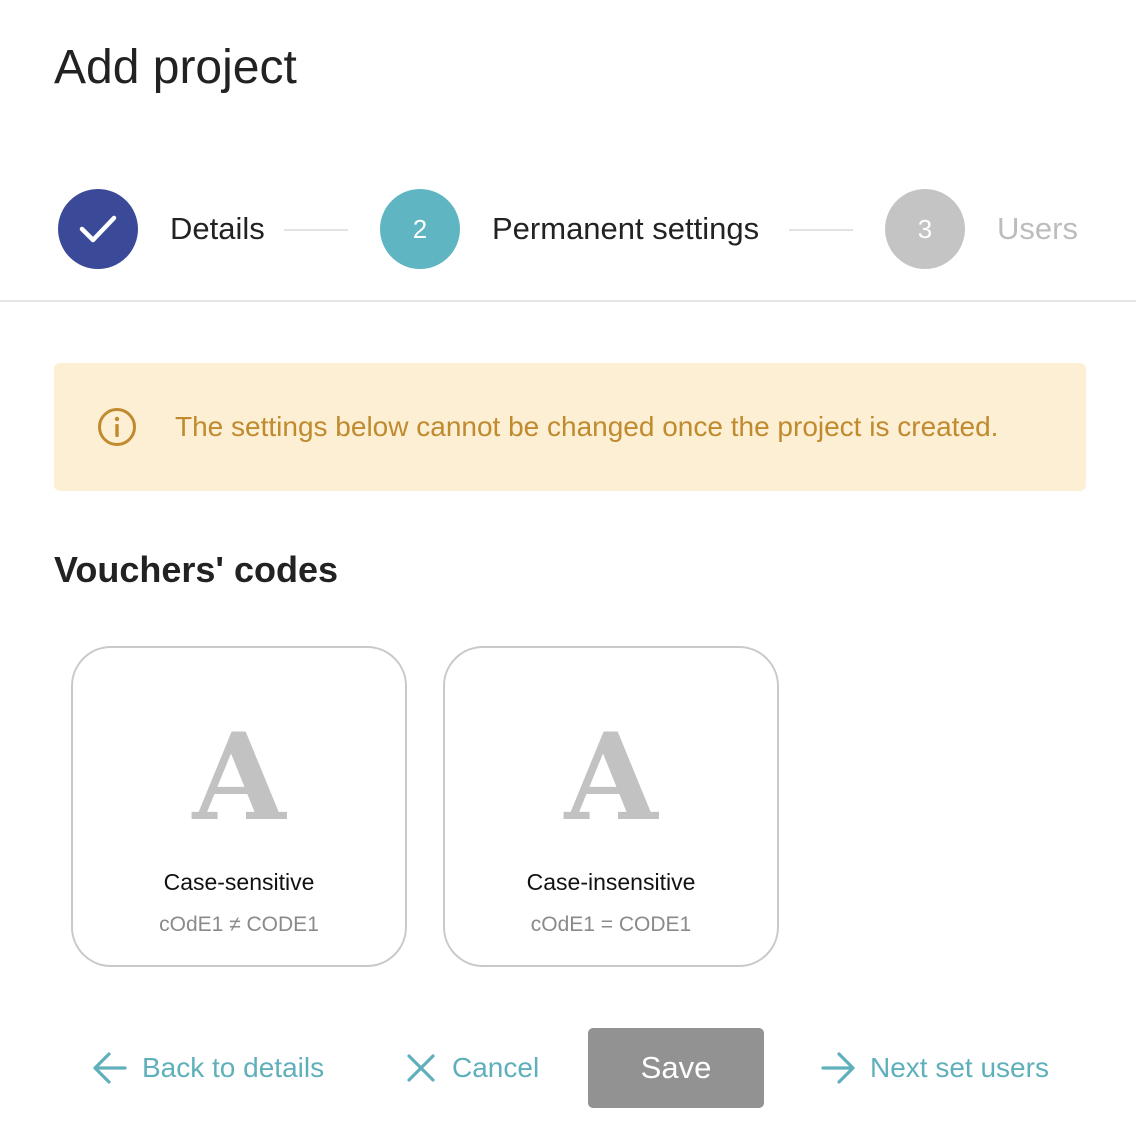 This screenshot has width=1136, height=1140. I want to click on back-to-details-button: Back to details, so click(208, 1068).